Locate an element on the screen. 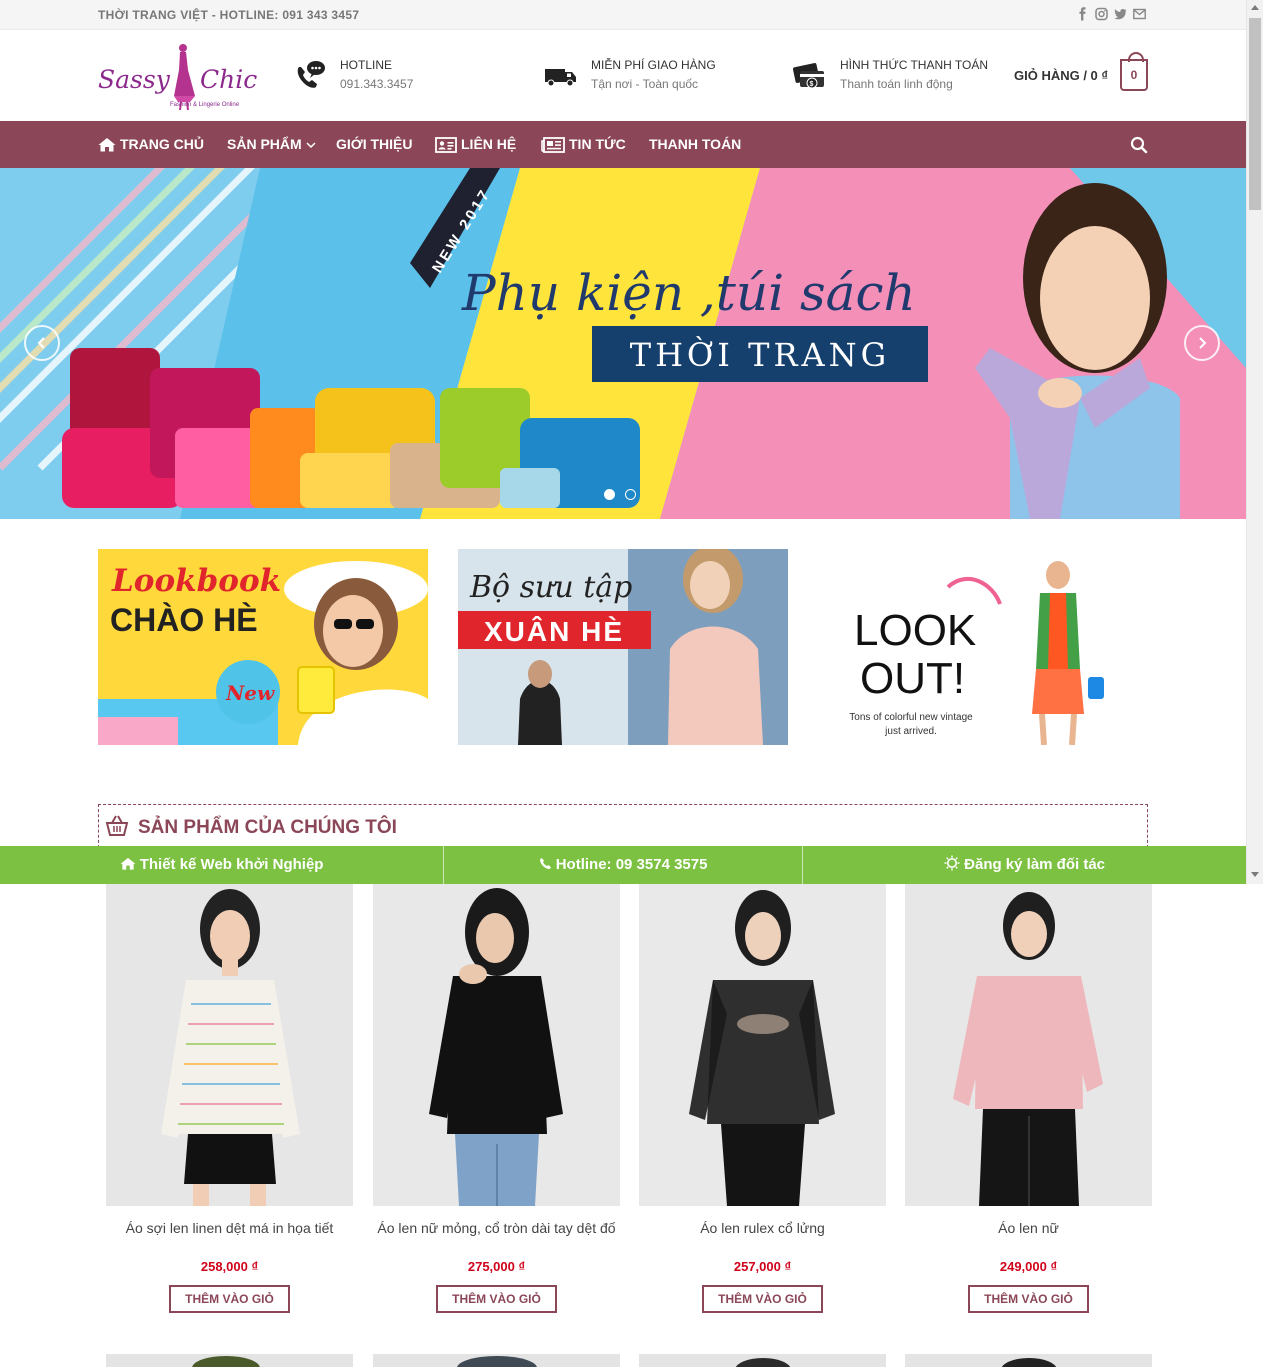  product-card: Áo len nữ 249,000 ₫ THÊM VÀO GIỎ is located at coordinates (1028, 1104).